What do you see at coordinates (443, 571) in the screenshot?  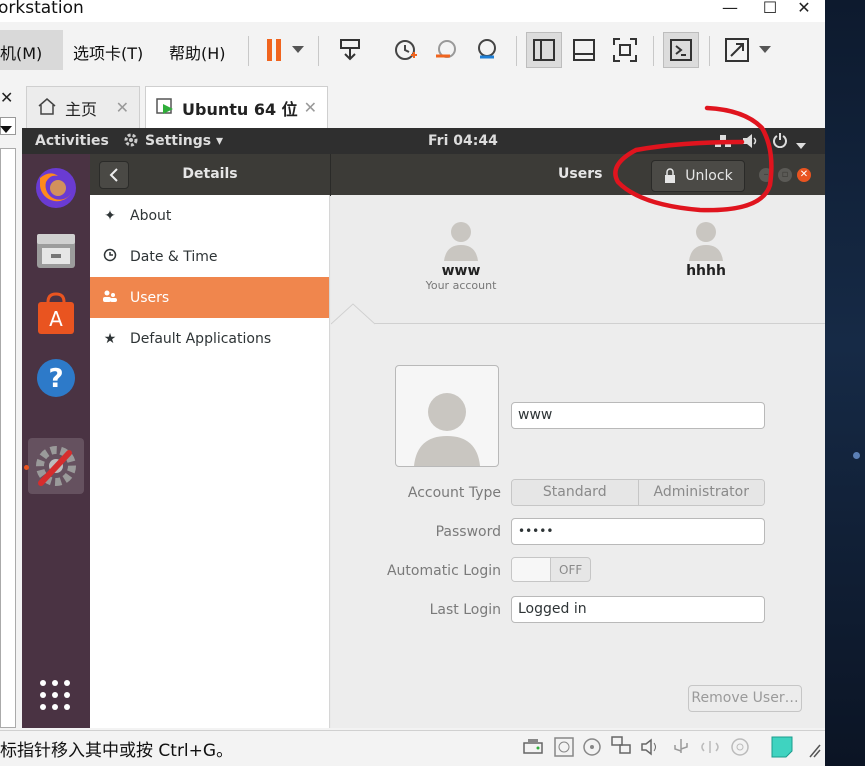 I see `automatic-login-label: Automatic Login` at bounding box center [443, 571].